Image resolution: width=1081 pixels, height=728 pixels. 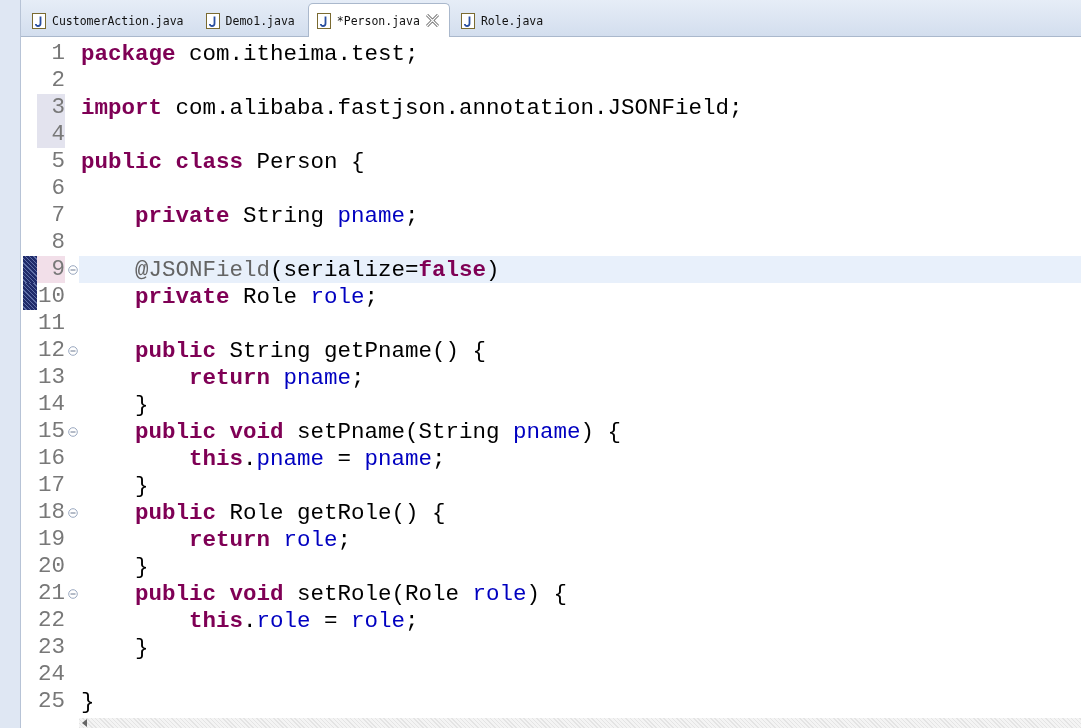 I want to click on line-number: 4, so click(x=51, y=134).